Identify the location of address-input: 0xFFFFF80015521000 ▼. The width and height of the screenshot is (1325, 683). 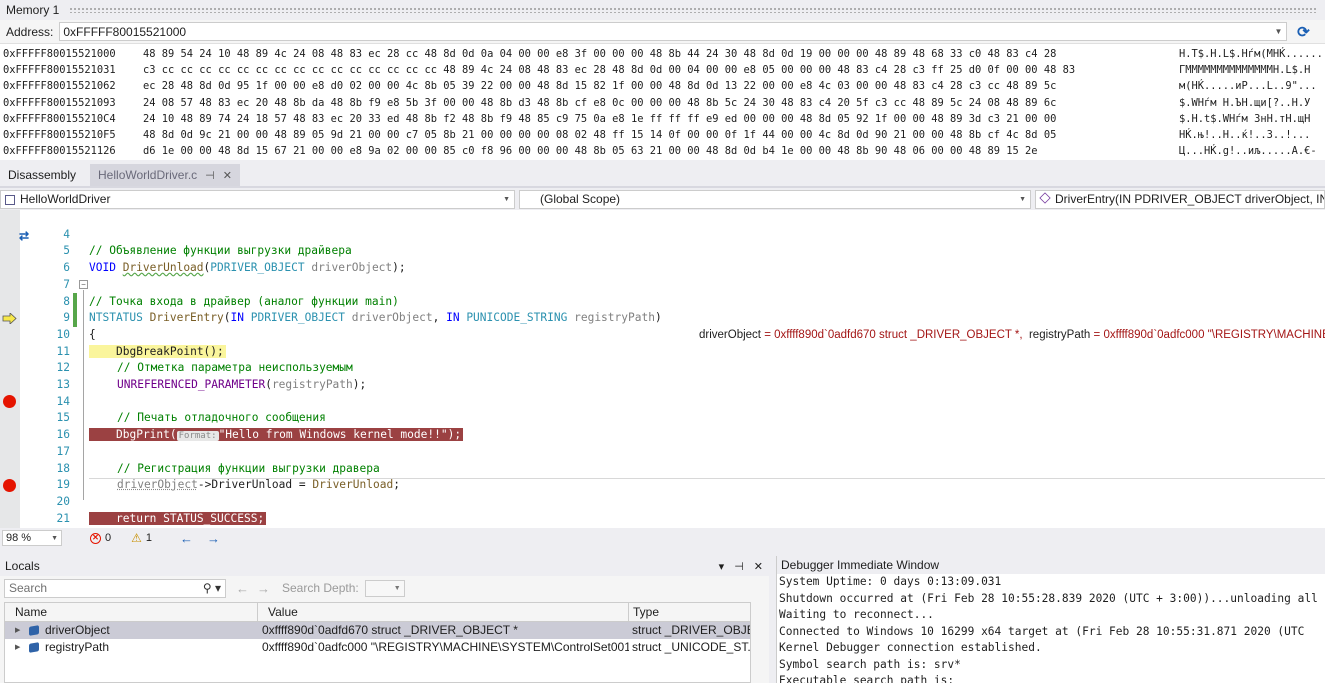
(673, 31).